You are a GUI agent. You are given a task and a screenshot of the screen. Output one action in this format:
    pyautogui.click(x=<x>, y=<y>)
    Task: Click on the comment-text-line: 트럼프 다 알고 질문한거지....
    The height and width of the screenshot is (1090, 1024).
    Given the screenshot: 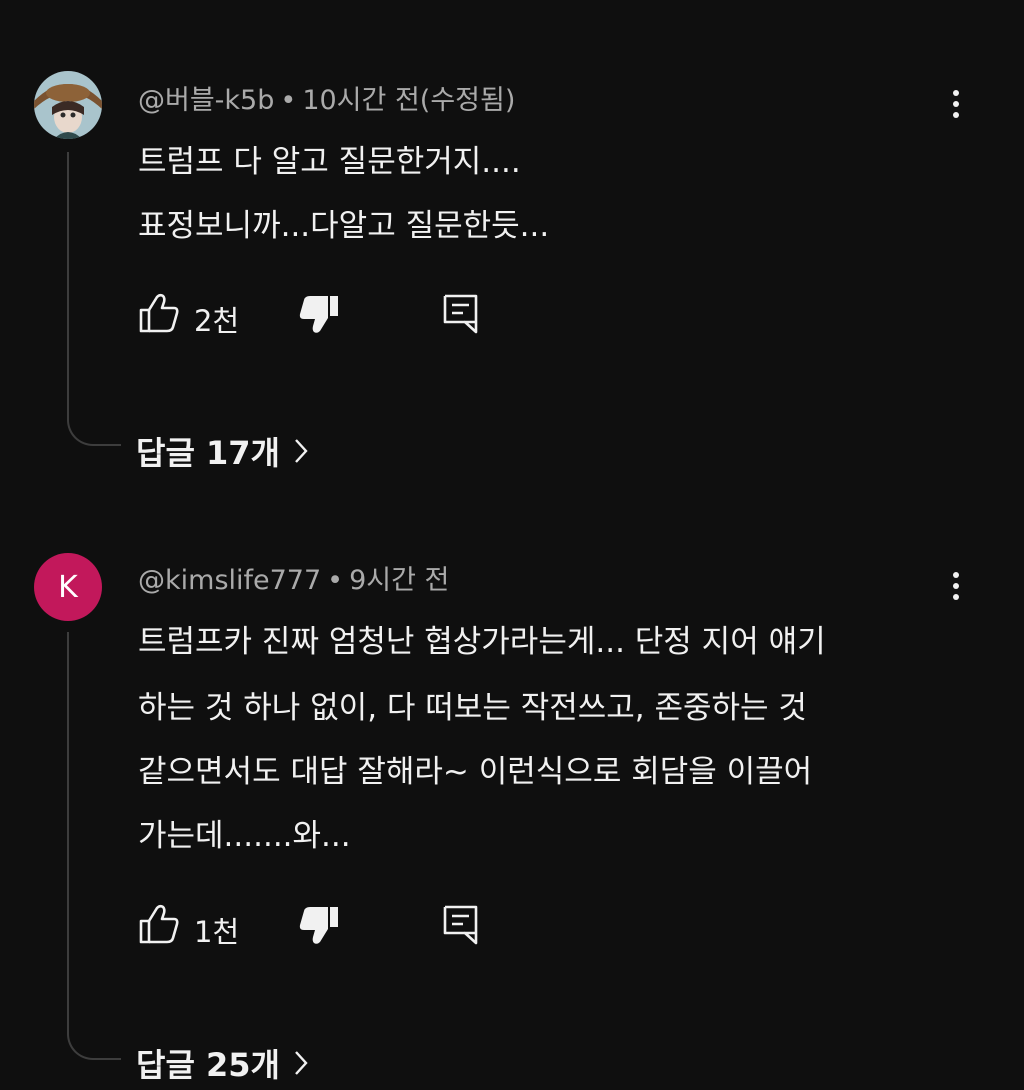 What is the action you would take?
    pyautogui.click(x=329, y=162)
    